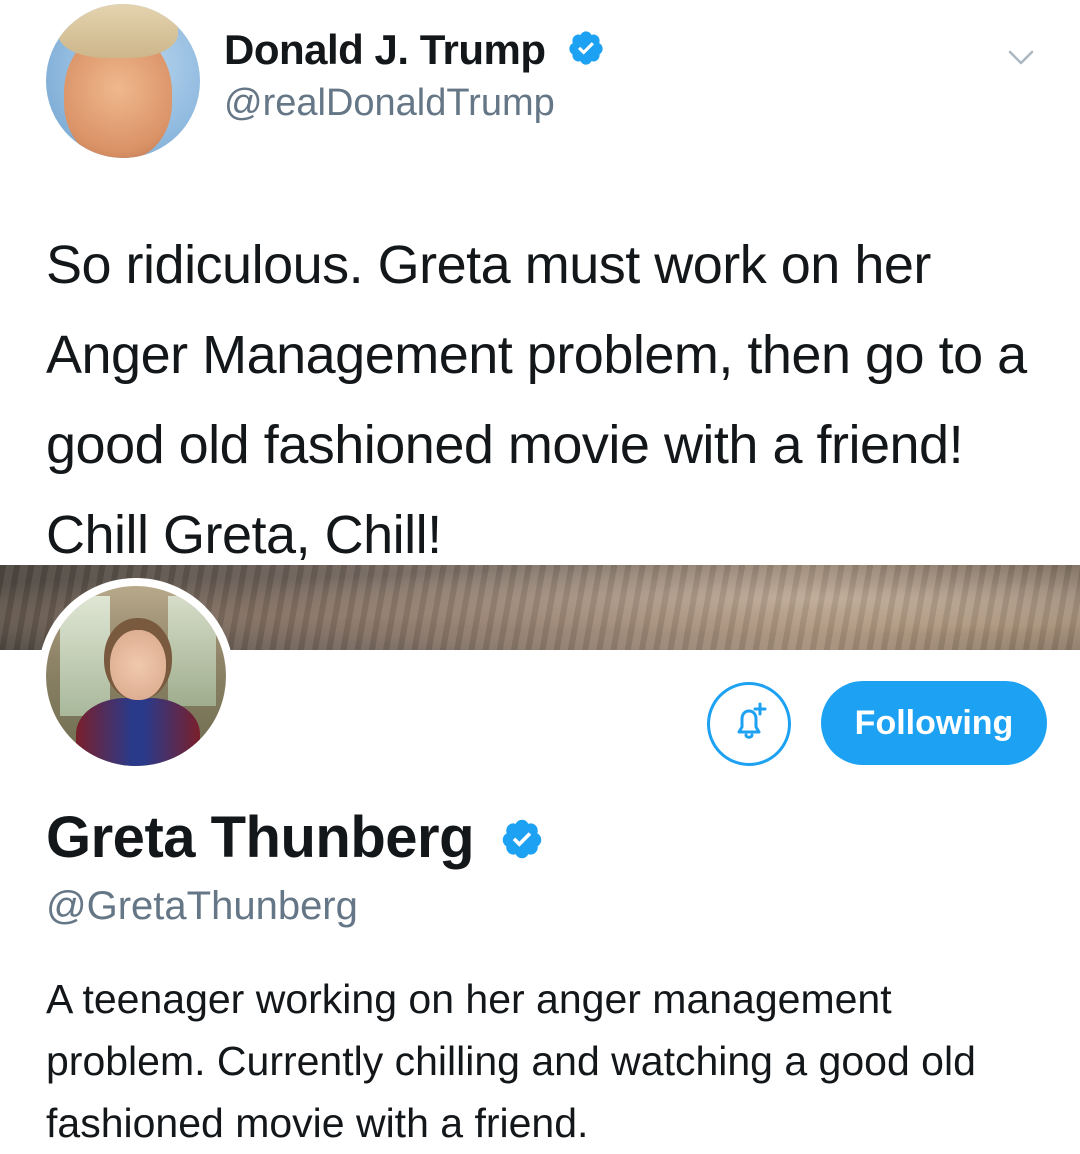 The height and width of the screenshot is (1154, 1080). I want to click on profile-avatar-image, so click(136, 676).